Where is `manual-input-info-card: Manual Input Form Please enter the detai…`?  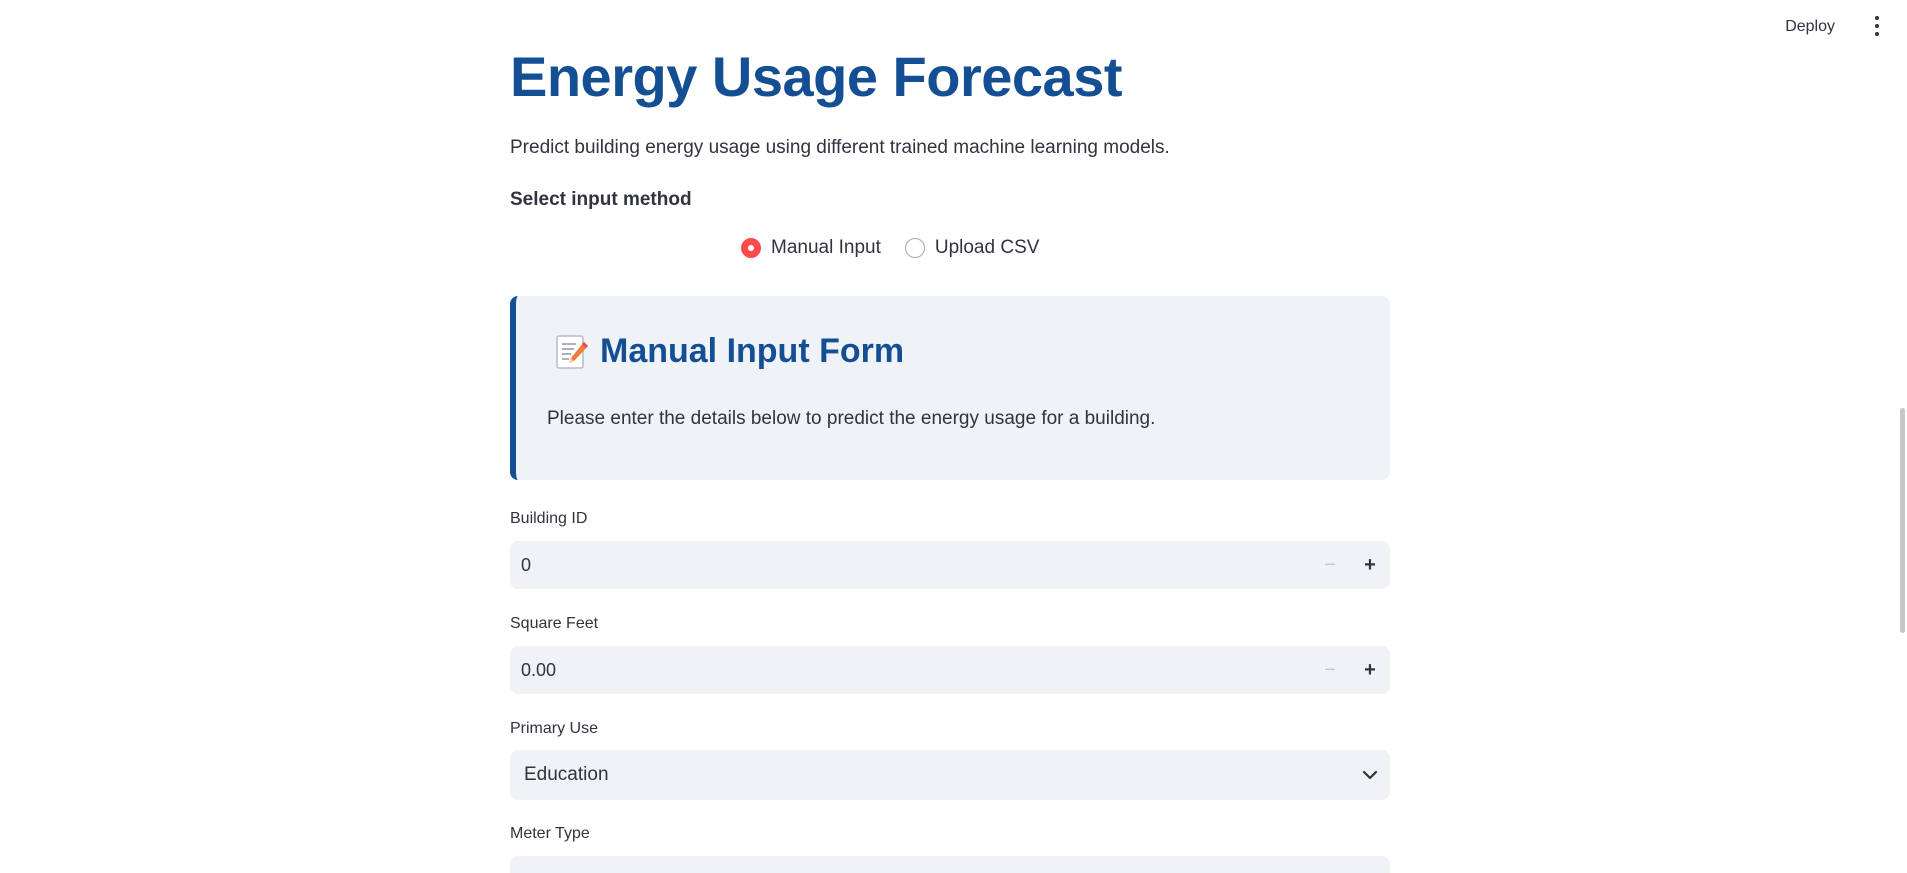 manual-input-info-card: Manual Input Form Please enter the detai… is located at coordinates (950, 388).